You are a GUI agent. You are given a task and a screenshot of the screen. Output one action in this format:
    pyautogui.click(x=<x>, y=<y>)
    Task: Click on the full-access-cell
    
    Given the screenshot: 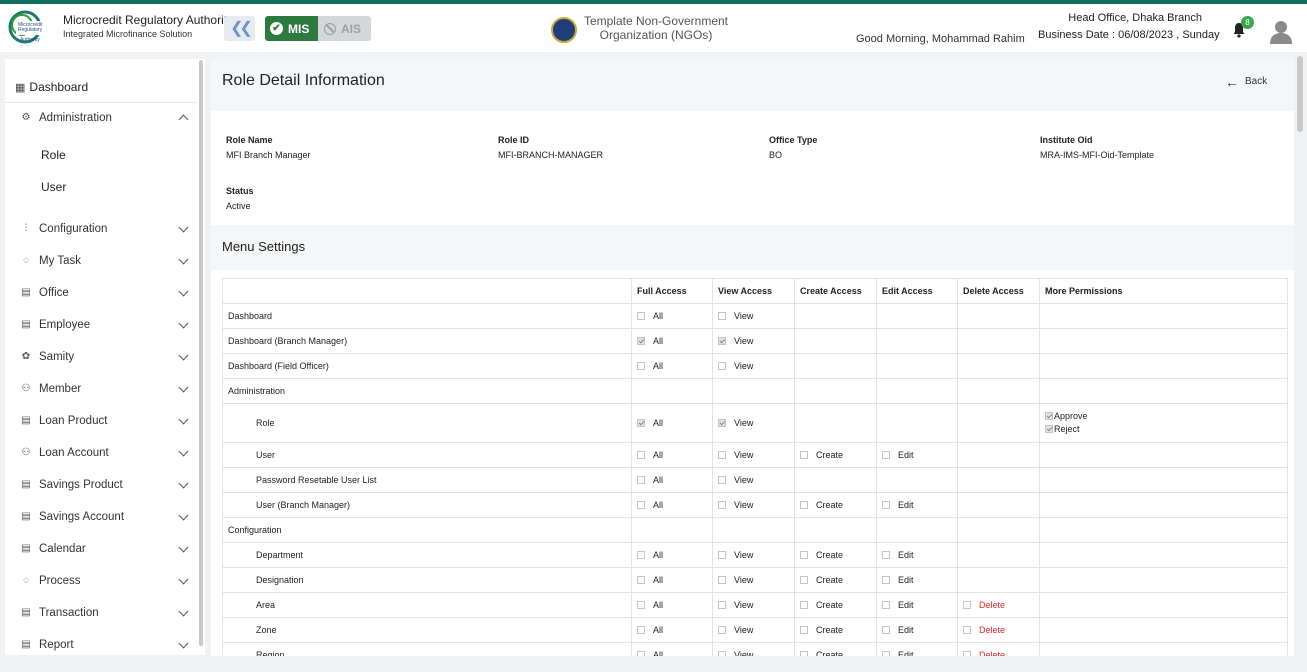 What is the action you would take?
    pyautogui.click(x=672, y=530)
    